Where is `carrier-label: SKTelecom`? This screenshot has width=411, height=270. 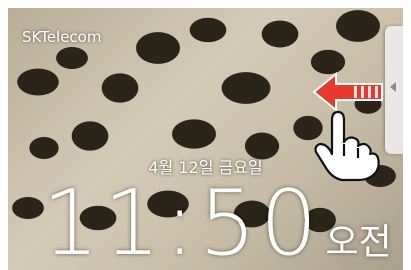 carrier-label: SKTelecom is located at coordinates (62, 37).